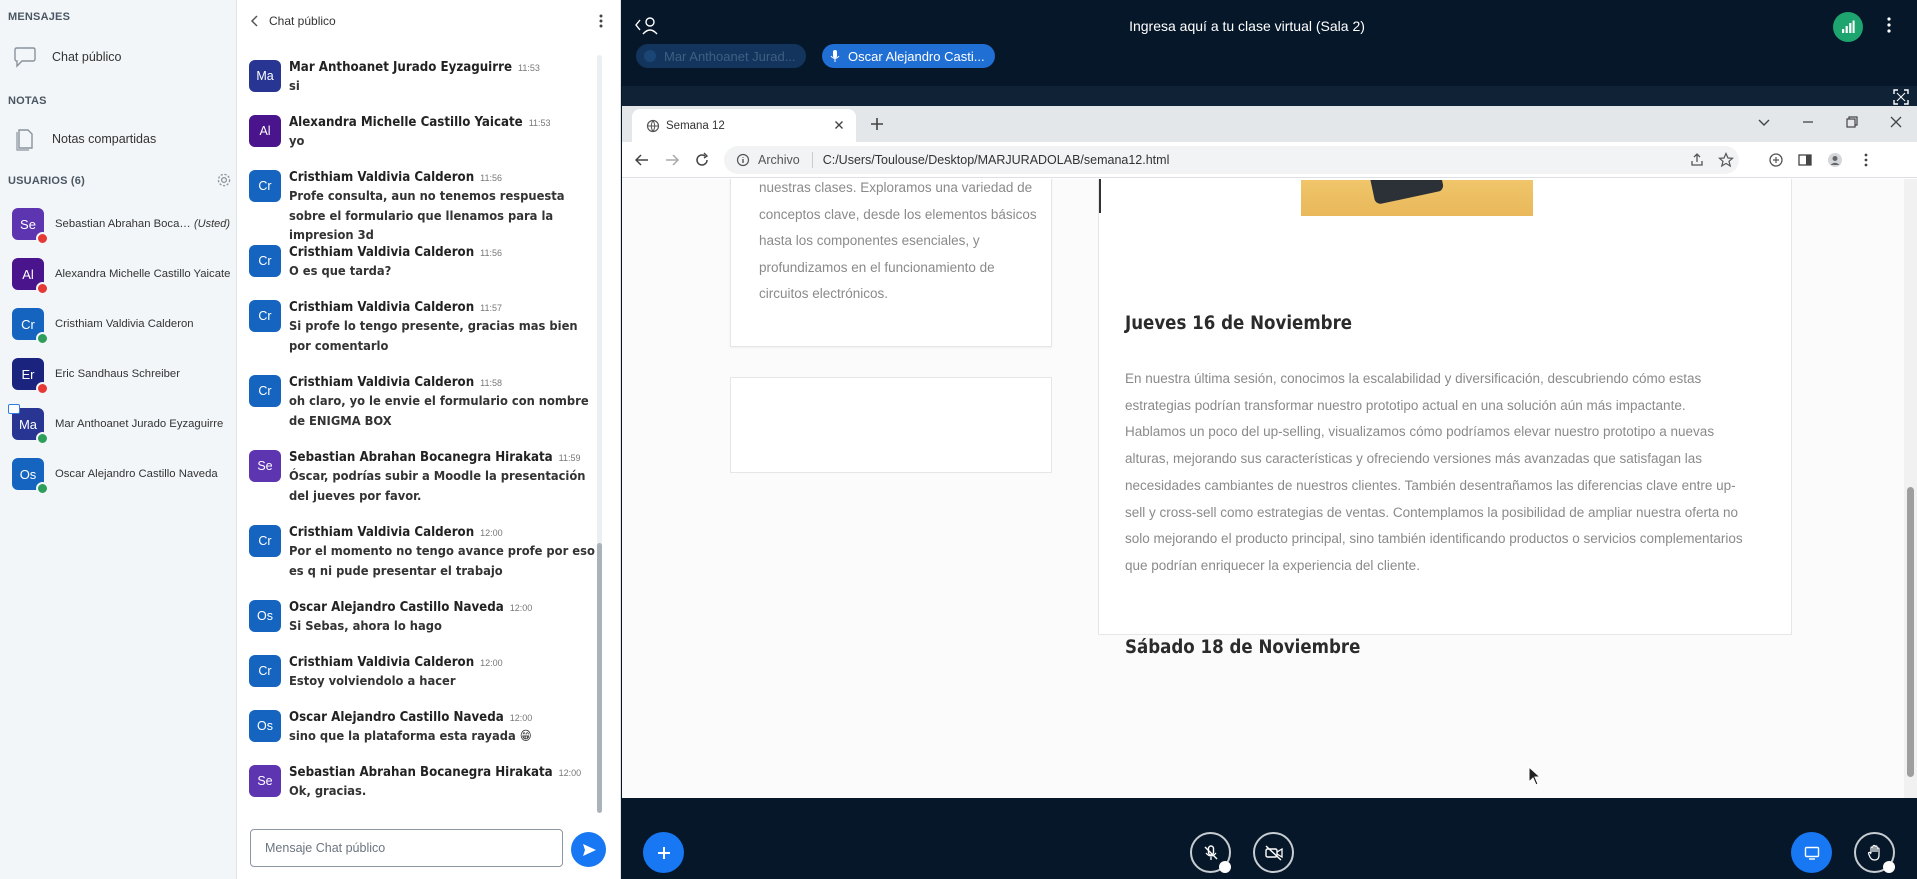 This screenshot has height=879, width=1917. What do you see at coordinates (25, 57) in the screenshot?
I see `chat-bubble-icon` at bounding box center [25, 57].